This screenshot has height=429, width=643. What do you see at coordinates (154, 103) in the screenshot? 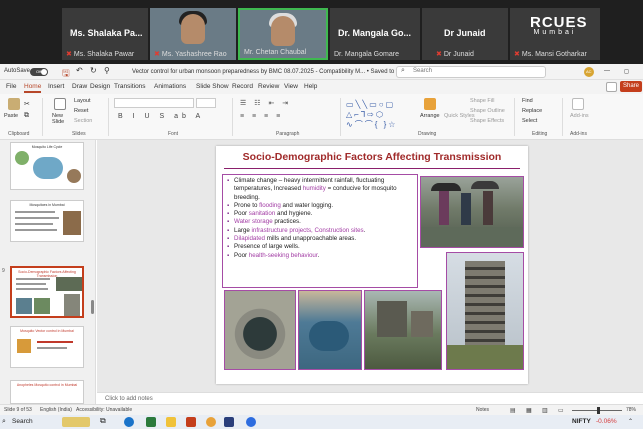
I see `font-name-dropdown` at bounding box center [154, 103].